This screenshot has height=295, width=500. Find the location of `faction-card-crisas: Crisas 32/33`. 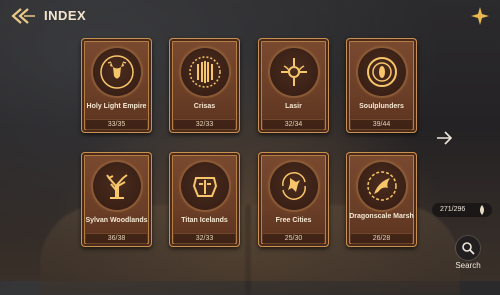

faction-card-crisas: Crisas 32/33 is located at coordinates (204, 85).